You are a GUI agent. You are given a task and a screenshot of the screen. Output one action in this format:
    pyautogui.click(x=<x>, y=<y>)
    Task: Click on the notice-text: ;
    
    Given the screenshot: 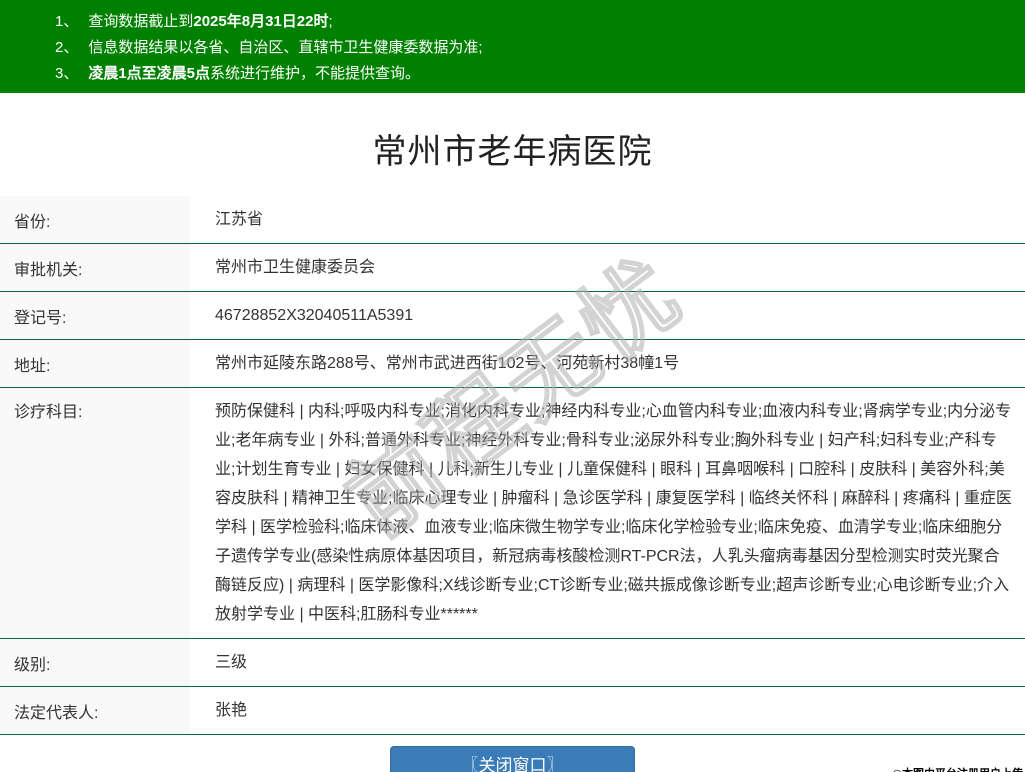 What is the action you would take?
    pyautogui.click(x=330, y=21)
    